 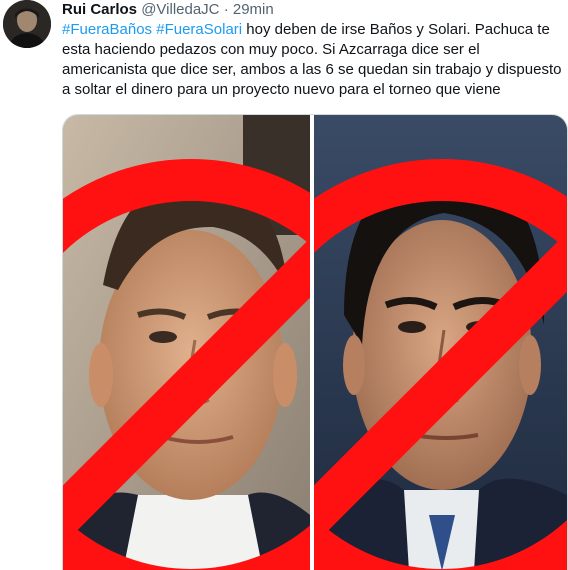 I want to click on tweet-timestamp: 29min, so click(x=253, y=9).